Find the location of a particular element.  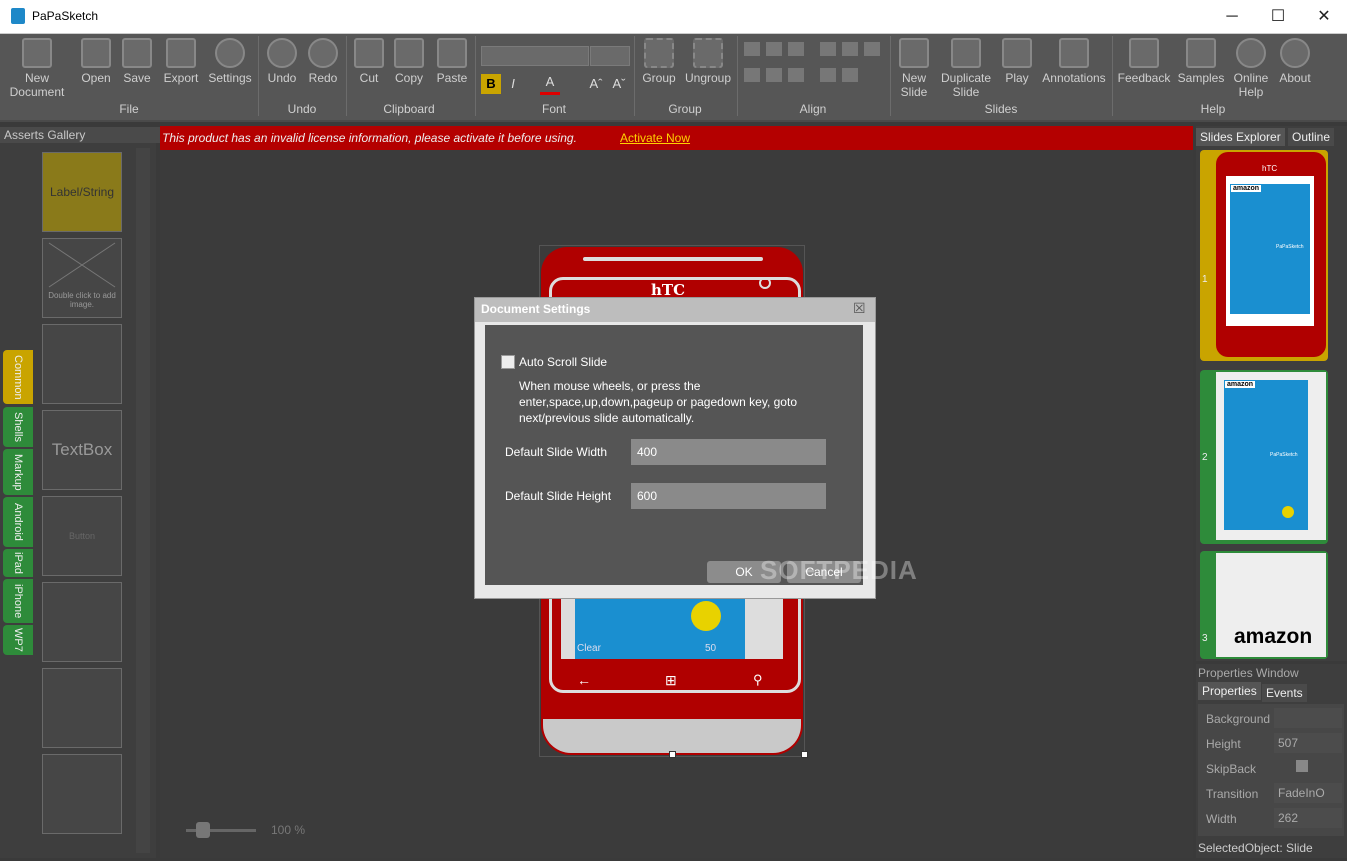

skipback-checkbox is located at coordinates (1302, 766).